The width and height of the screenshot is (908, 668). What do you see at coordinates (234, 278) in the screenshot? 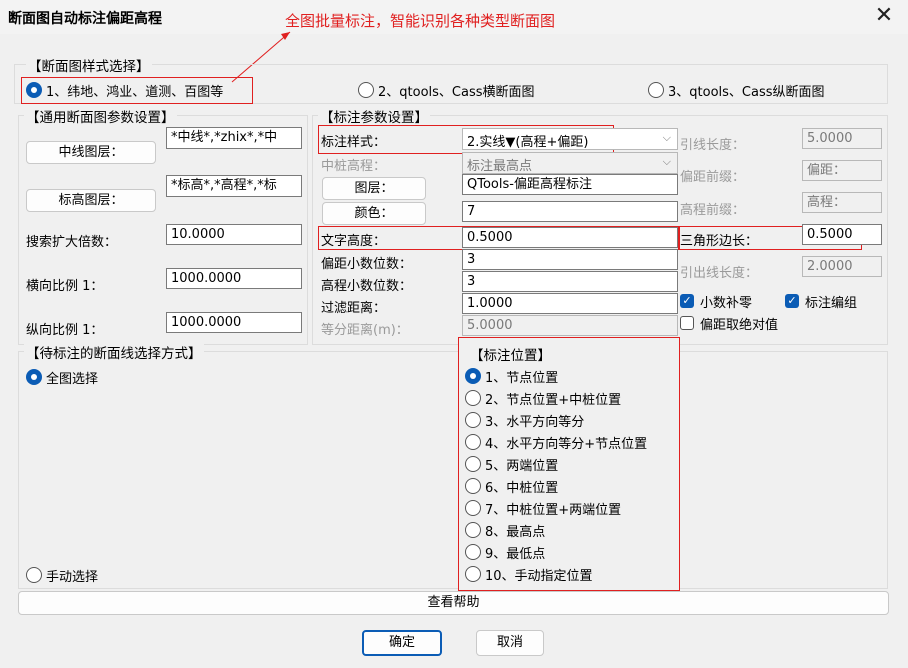
I see `hscale-field: 1000.0000` at bounding box center [234, 278].